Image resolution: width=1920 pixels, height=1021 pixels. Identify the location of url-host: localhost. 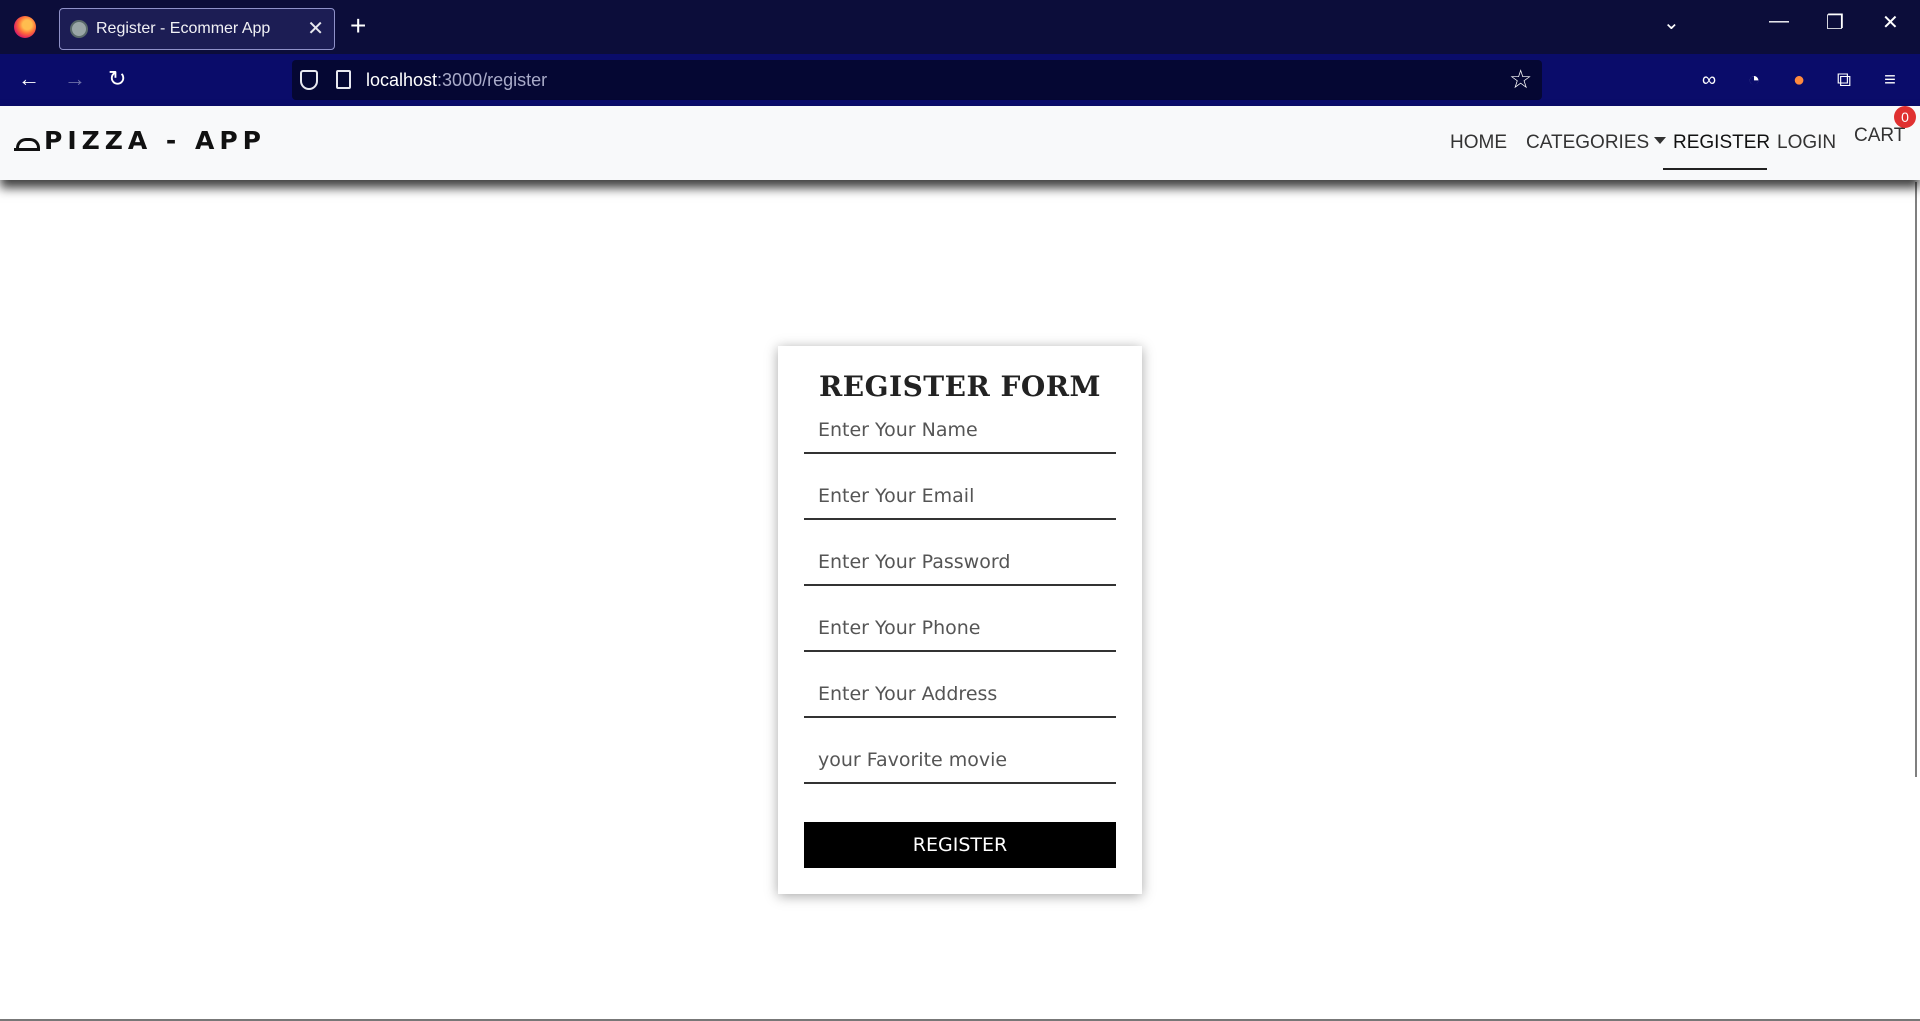
(402, 80).